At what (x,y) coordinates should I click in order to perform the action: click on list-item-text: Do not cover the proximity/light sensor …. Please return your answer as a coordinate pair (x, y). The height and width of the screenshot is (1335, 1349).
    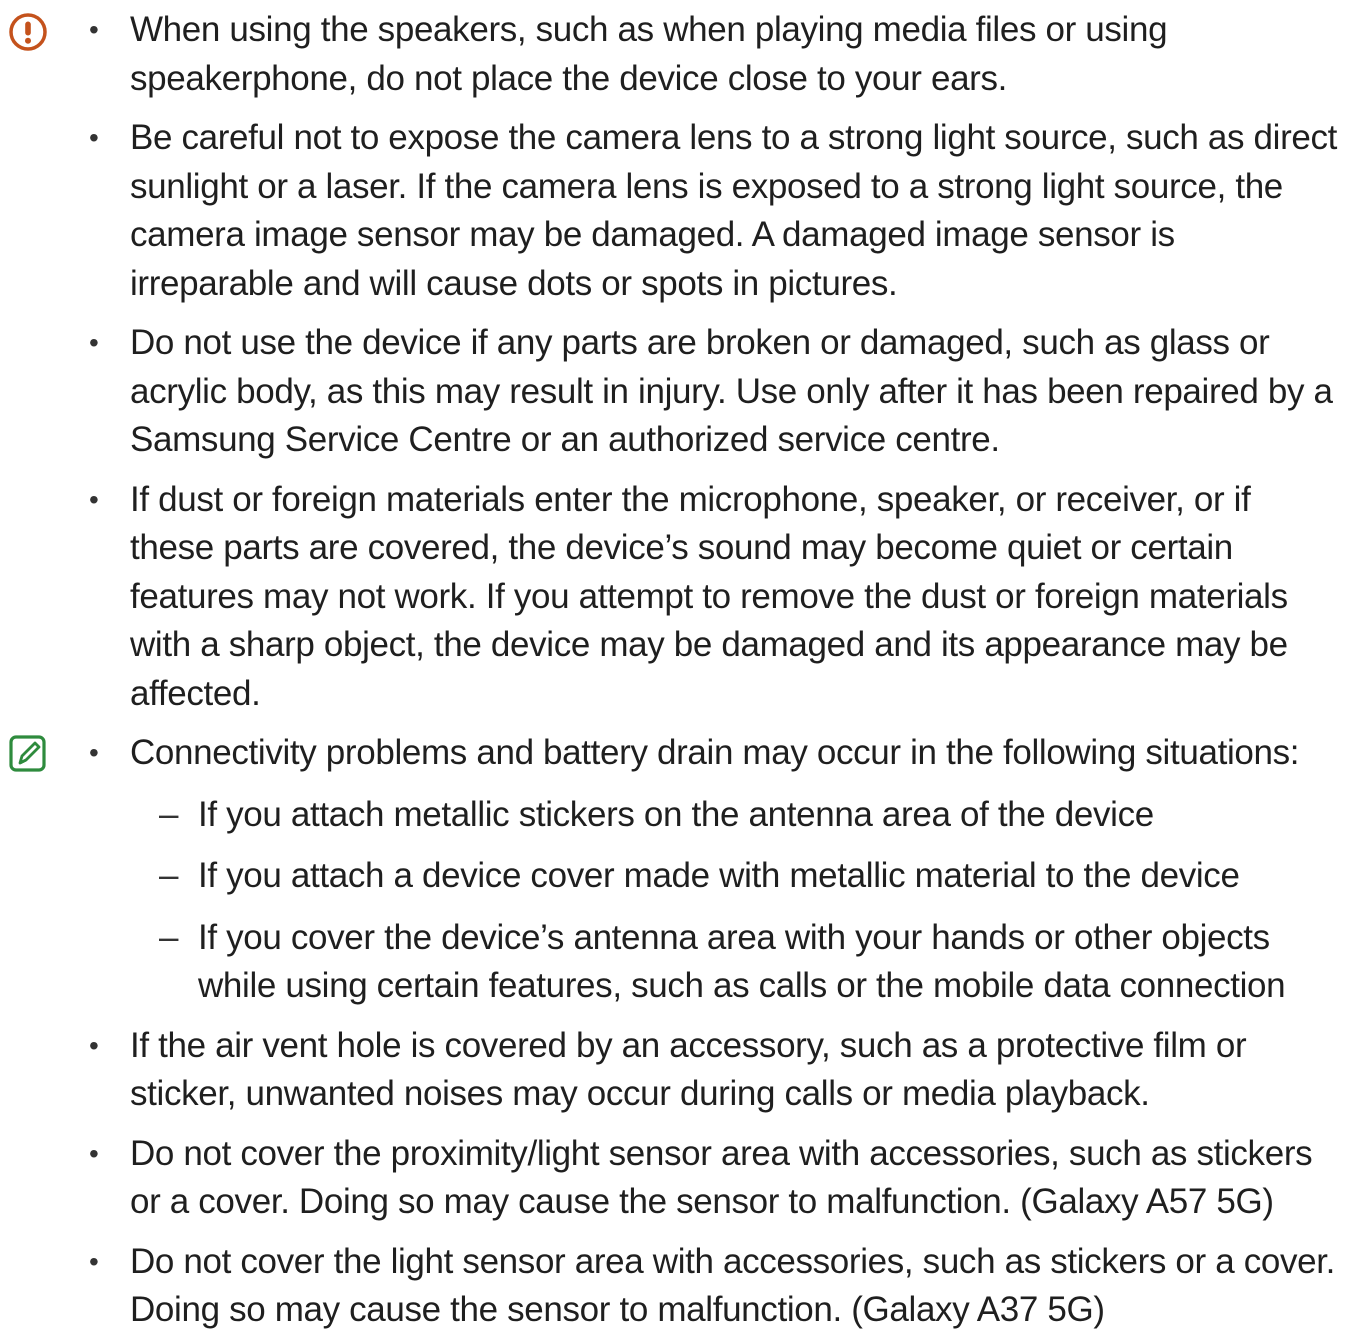
    Looking at the image, I should click on (721, 1177).